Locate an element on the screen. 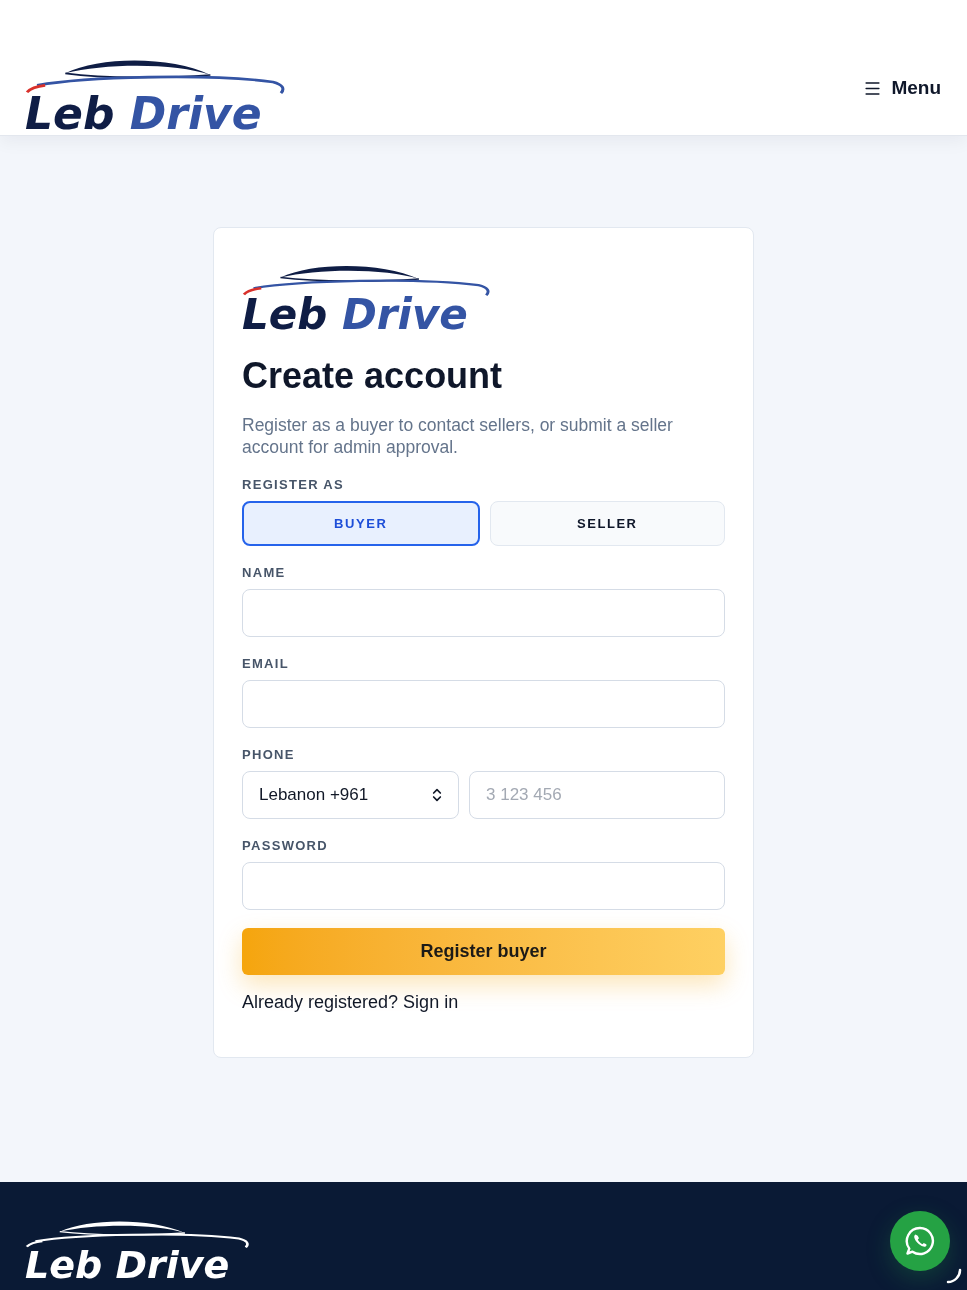 The image size is (967, 1290). chat-button is located at coordinates (920, 1241).